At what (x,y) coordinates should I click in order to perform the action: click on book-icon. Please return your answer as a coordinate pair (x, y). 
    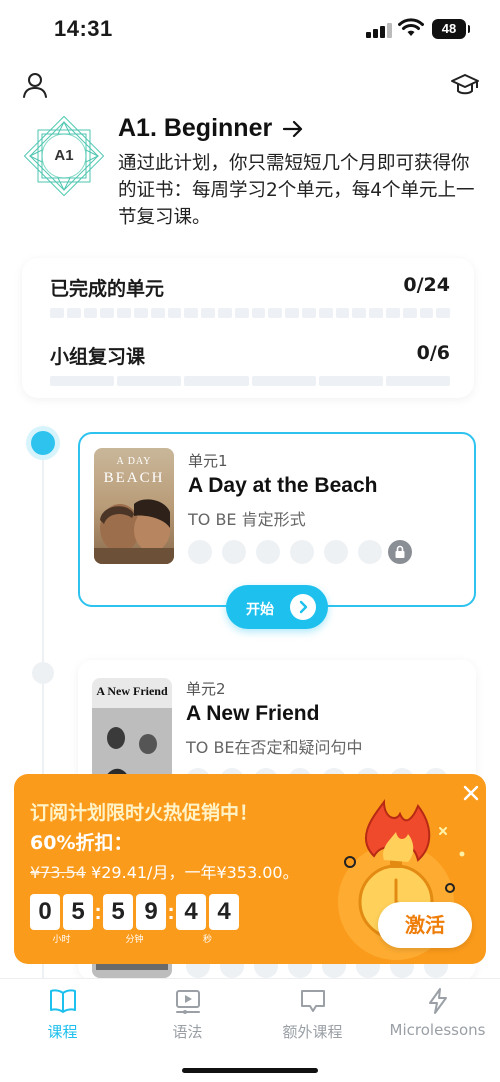
    Looking at the image, I should click on (62, 1001).